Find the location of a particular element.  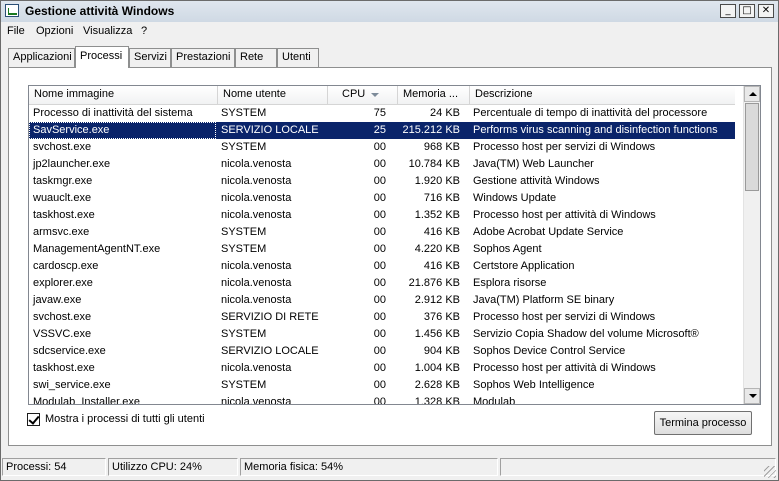

process-image-name: Modulab_Installer.exe is located at coordinates (87, 400).